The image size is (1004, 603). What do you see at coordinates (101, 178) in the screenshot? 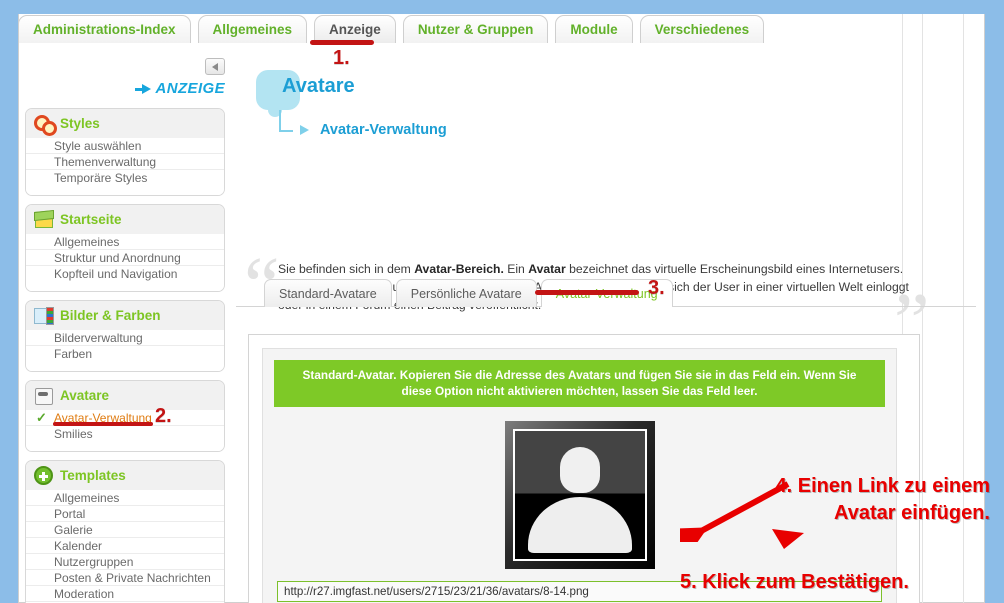
I see `sidebar-item-label: Temporäre Styles` at bounding box center [101, 178].